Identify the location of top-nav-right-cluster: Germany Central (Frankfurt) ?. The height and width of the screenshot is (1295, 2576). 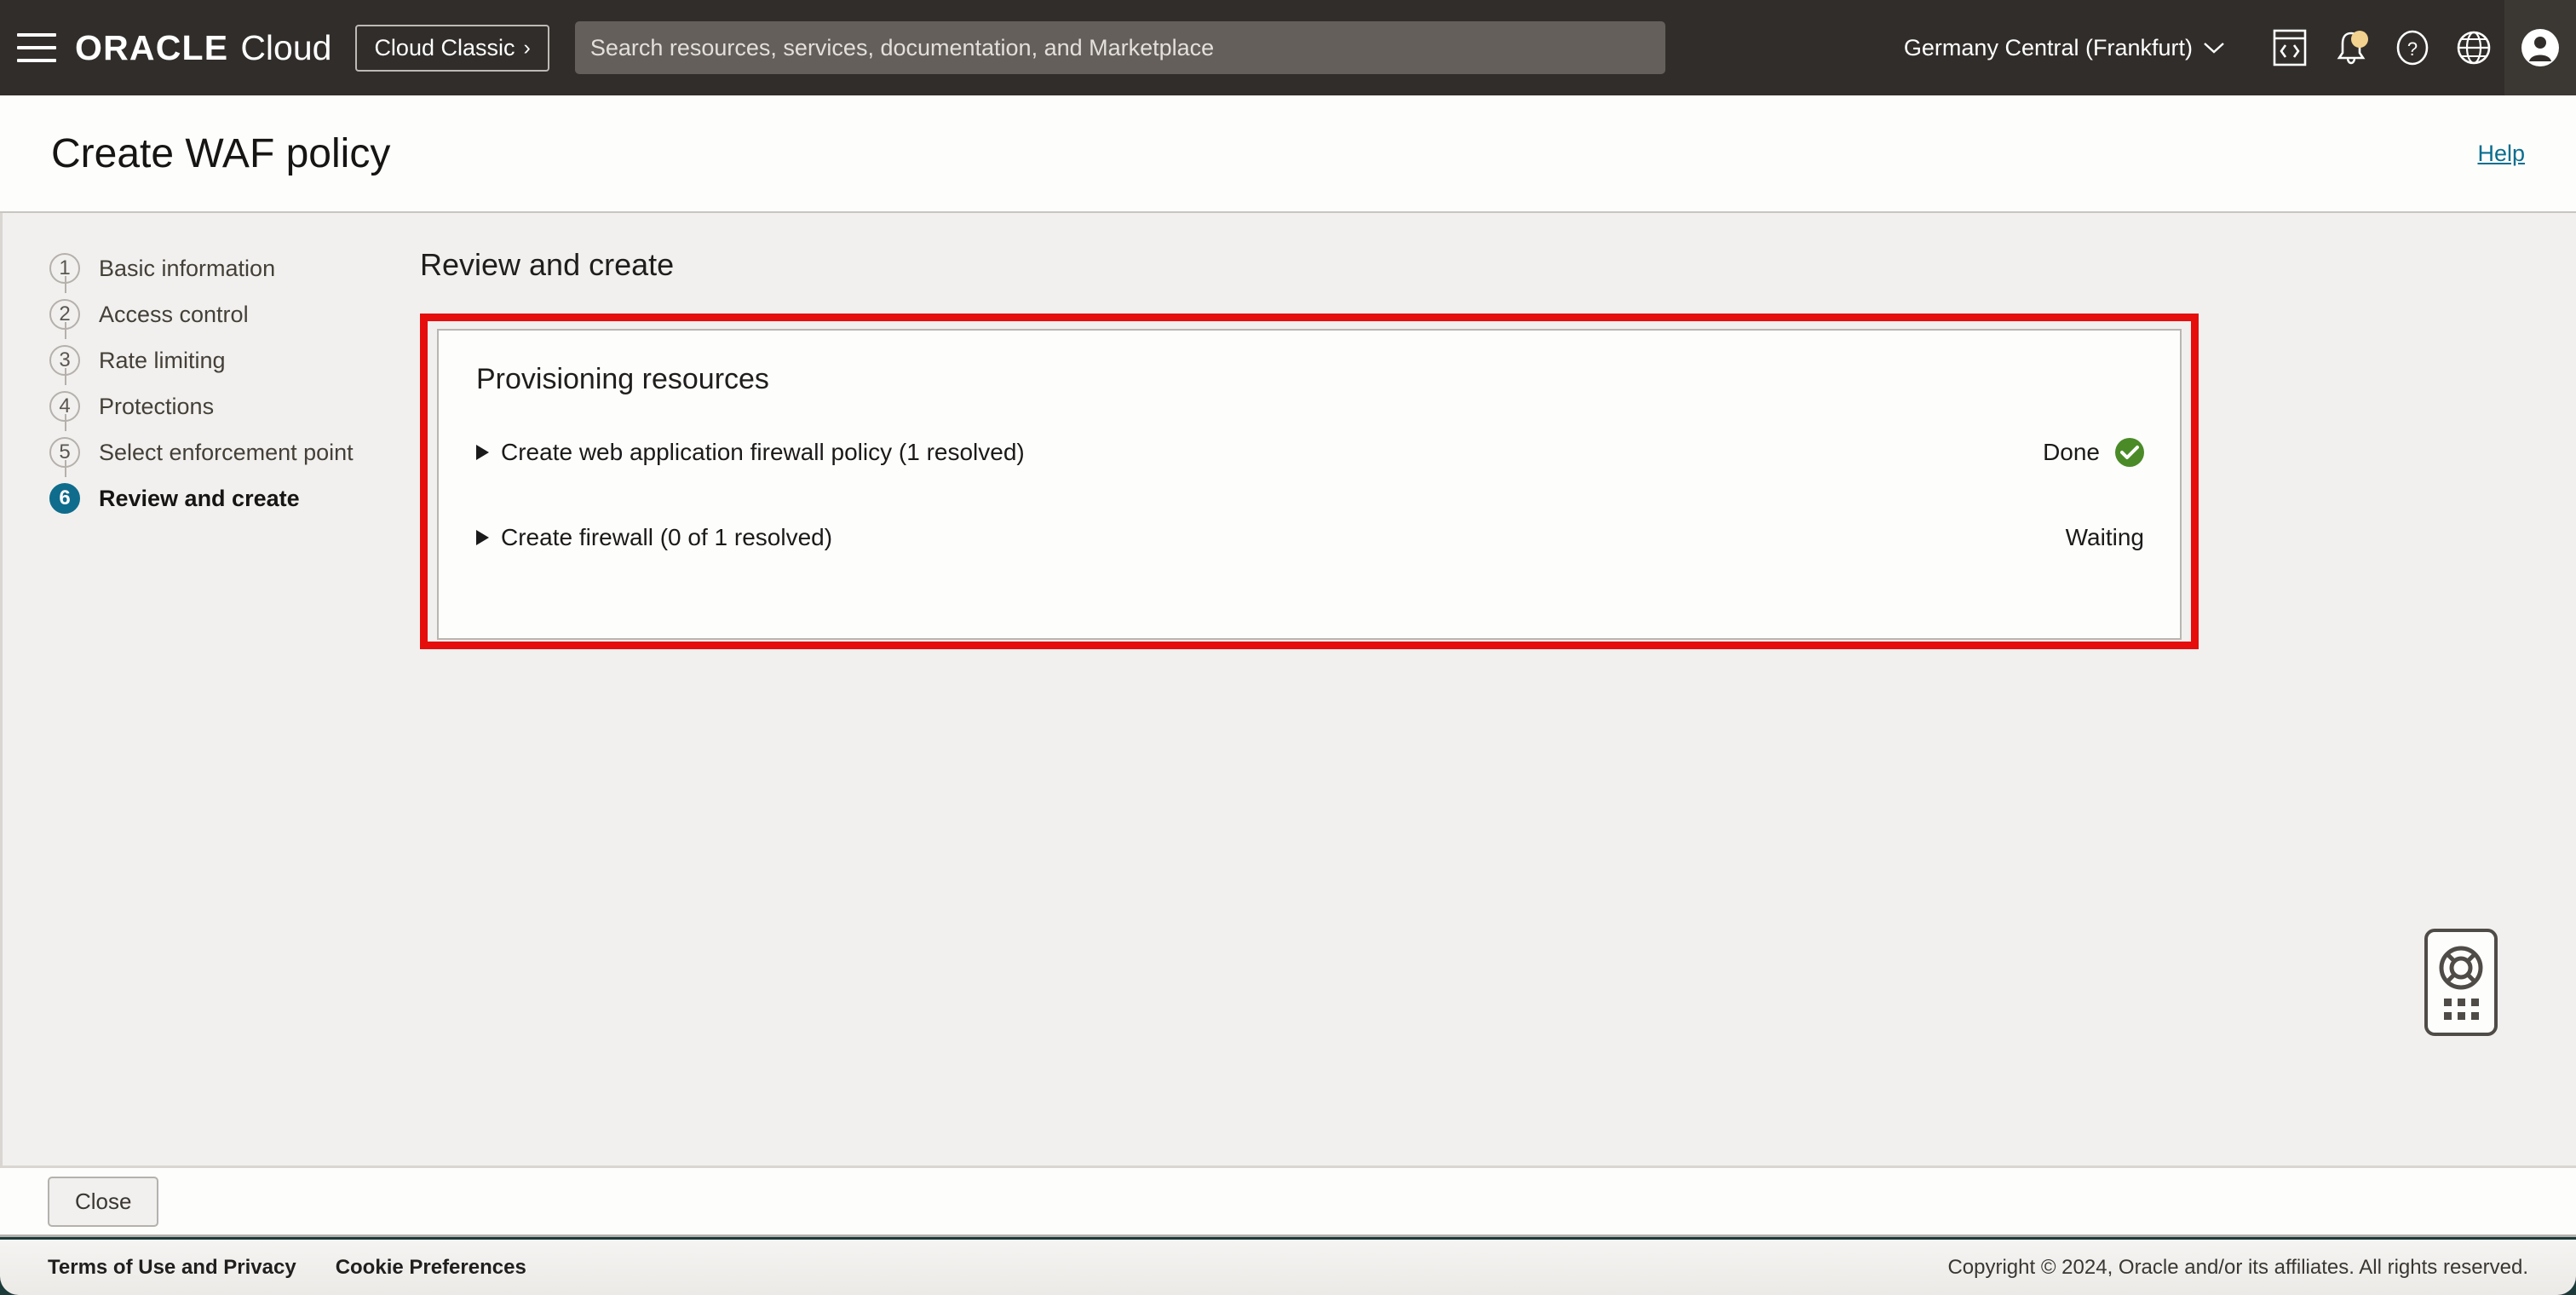
(2240, 48).